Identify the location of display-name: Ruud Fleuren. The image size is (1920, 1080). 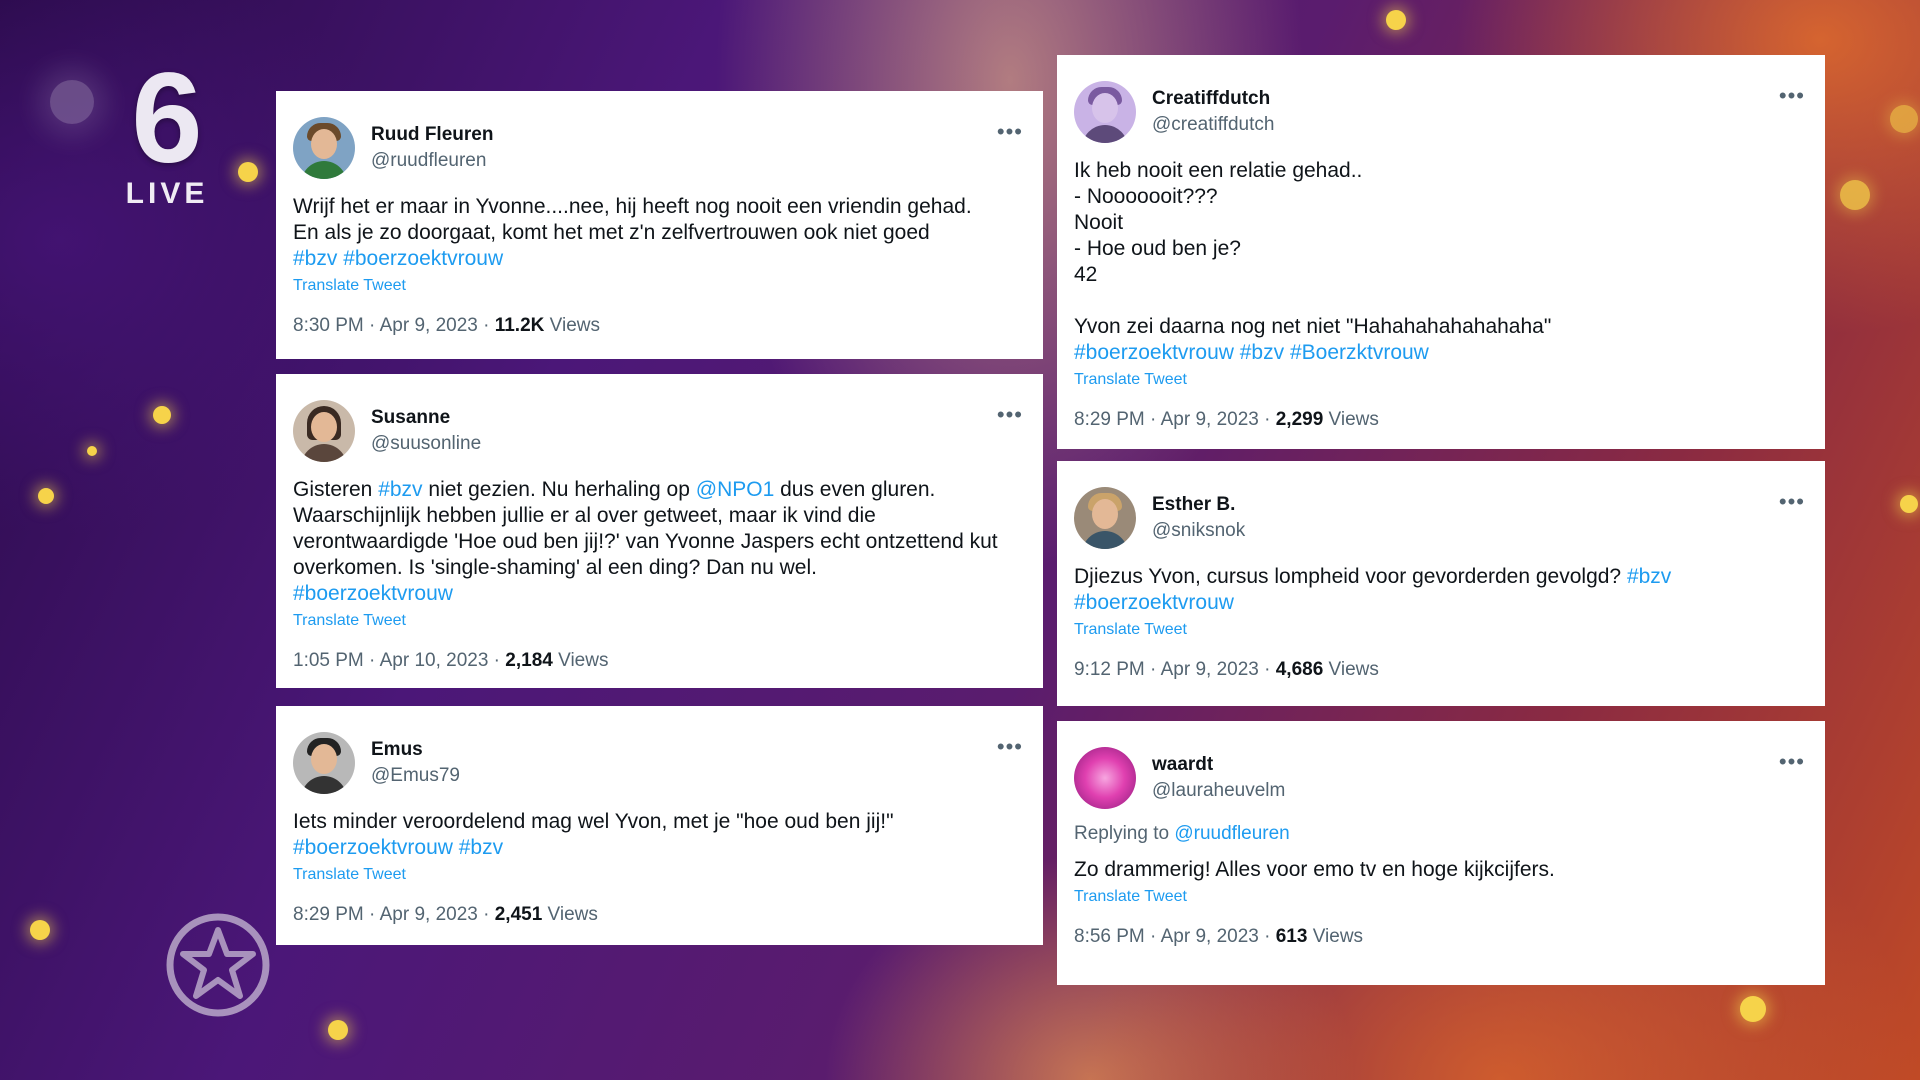
(432, 135).